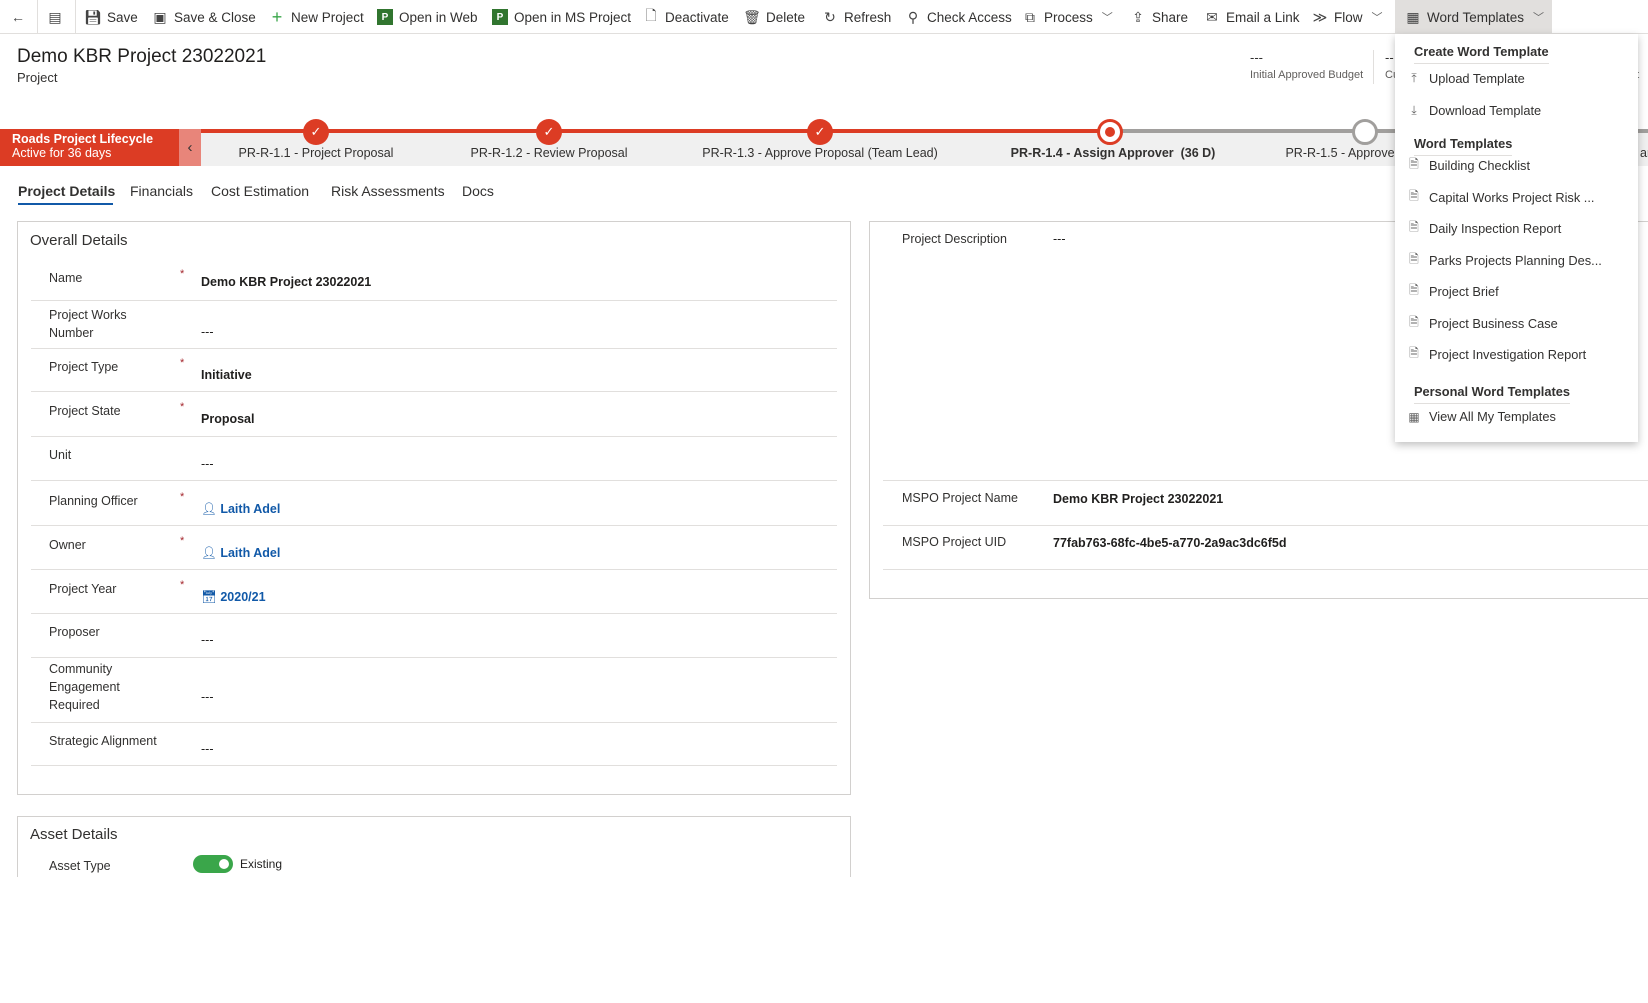  I want to click on refresh-button: ↻ Refresh, so click(856, 17).